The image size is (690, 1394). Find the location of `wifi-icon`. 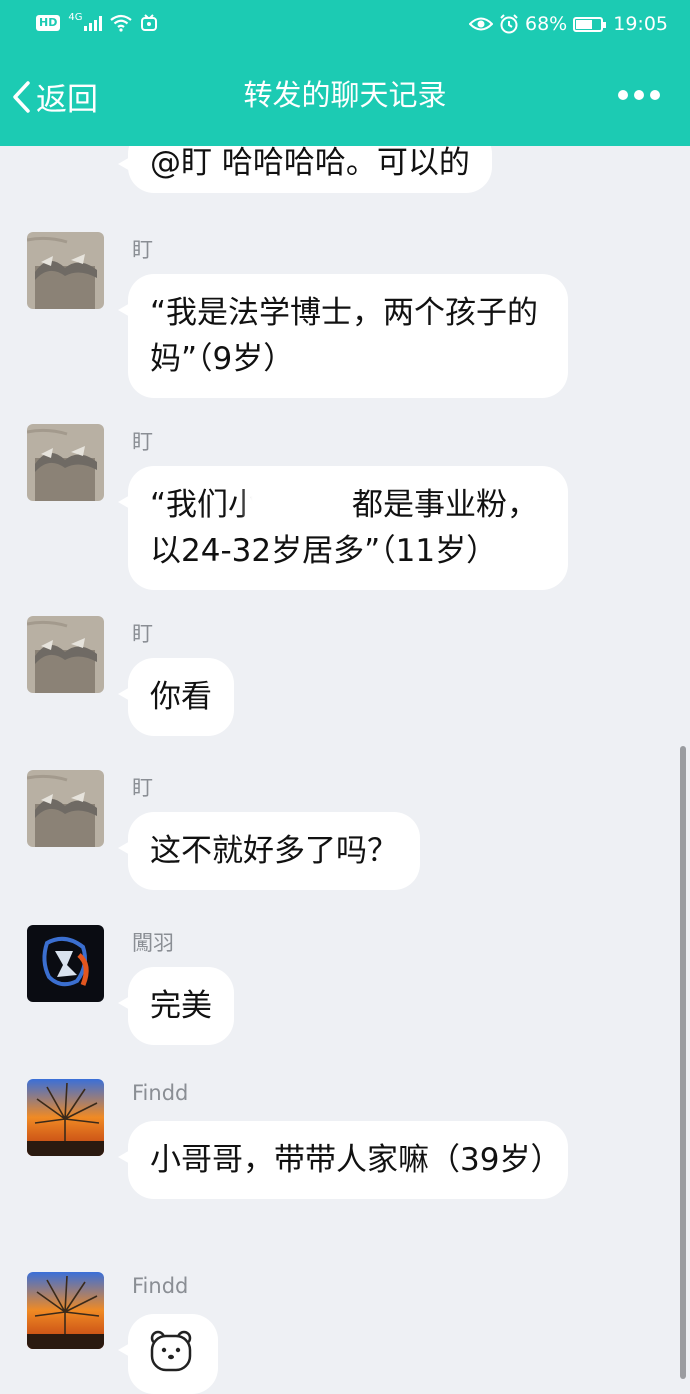

wifi-icon is located at coordinates (121, 23).